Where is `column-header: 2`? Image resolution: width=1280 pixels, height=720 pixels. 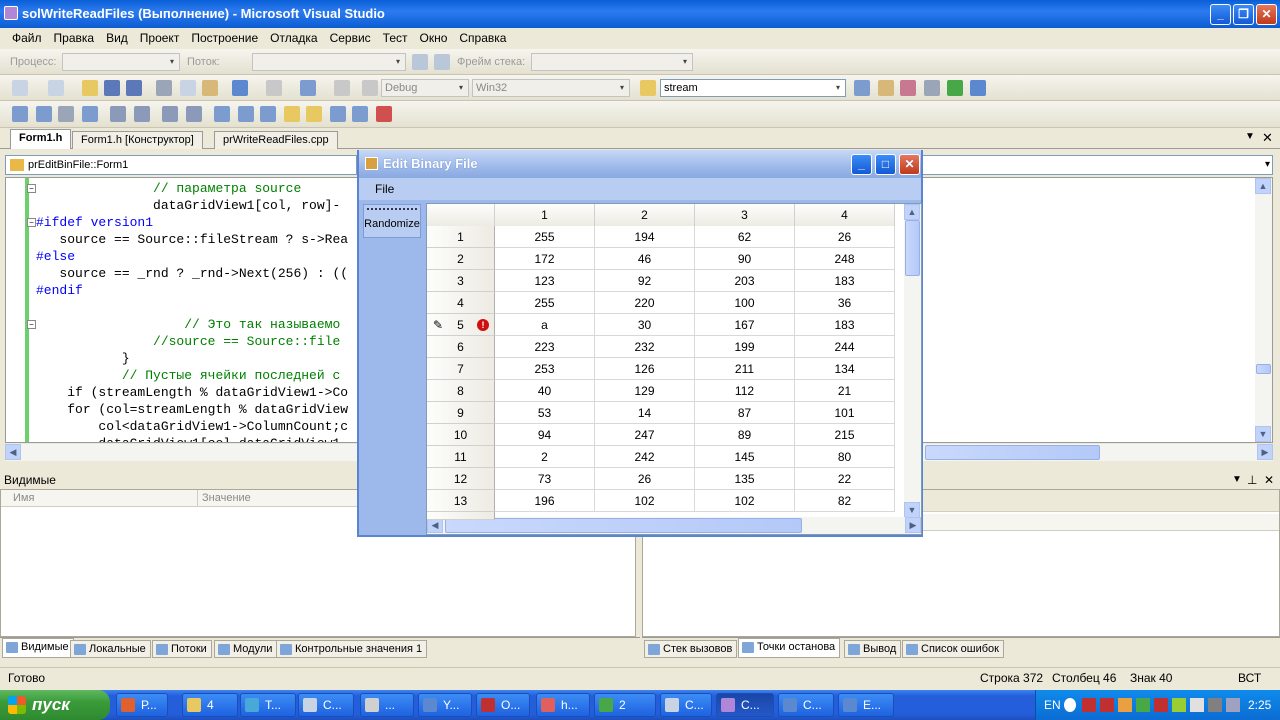
column-header: 2 is located at coordinates (645, 215).